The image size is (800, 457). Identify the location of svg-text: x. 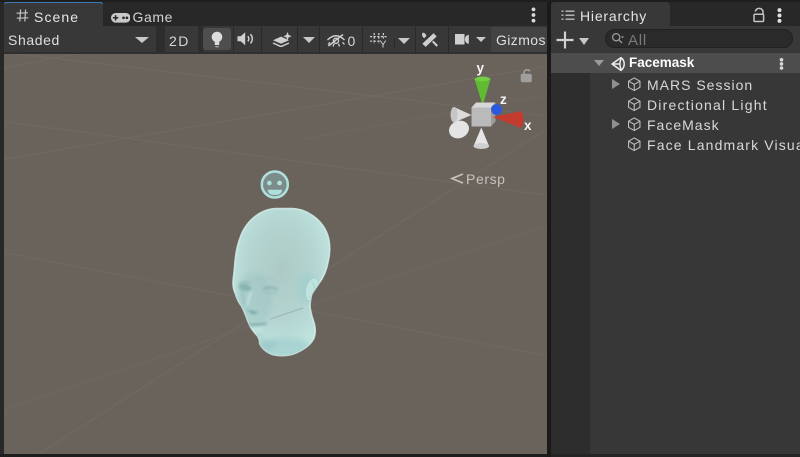
(528, 125).